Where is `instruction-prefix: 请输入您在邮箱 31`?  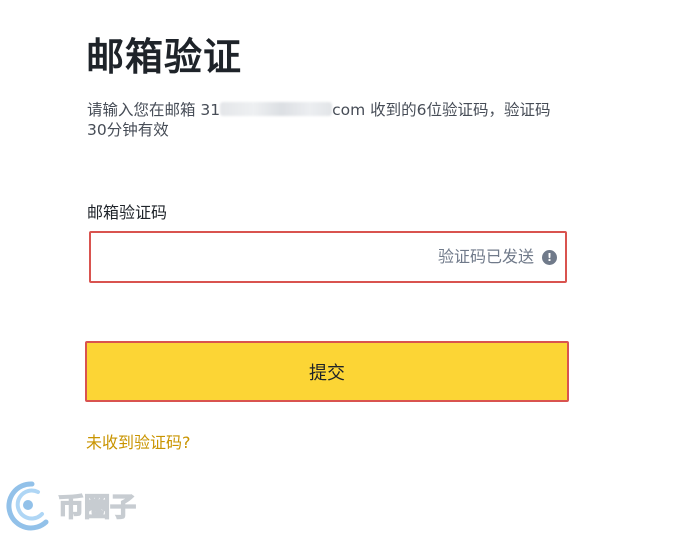
instruction-prefix: 请输入您在邮箱 31 is located at coordinates (154, 110).